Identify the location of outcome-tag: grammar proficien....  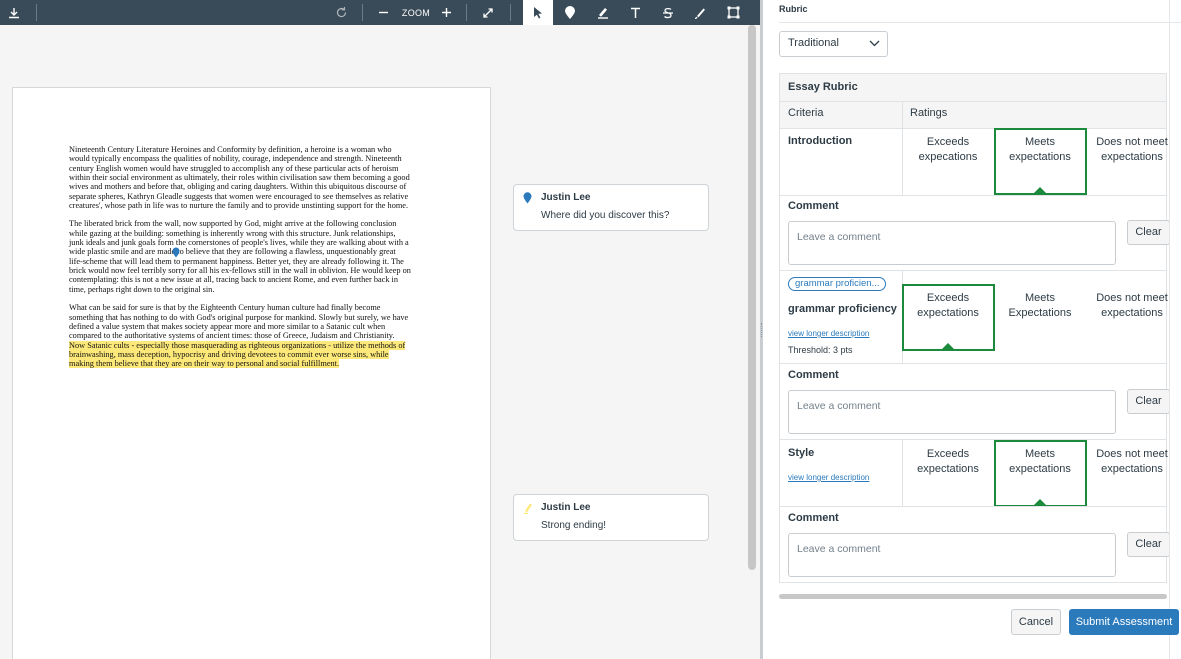
(837, 284).